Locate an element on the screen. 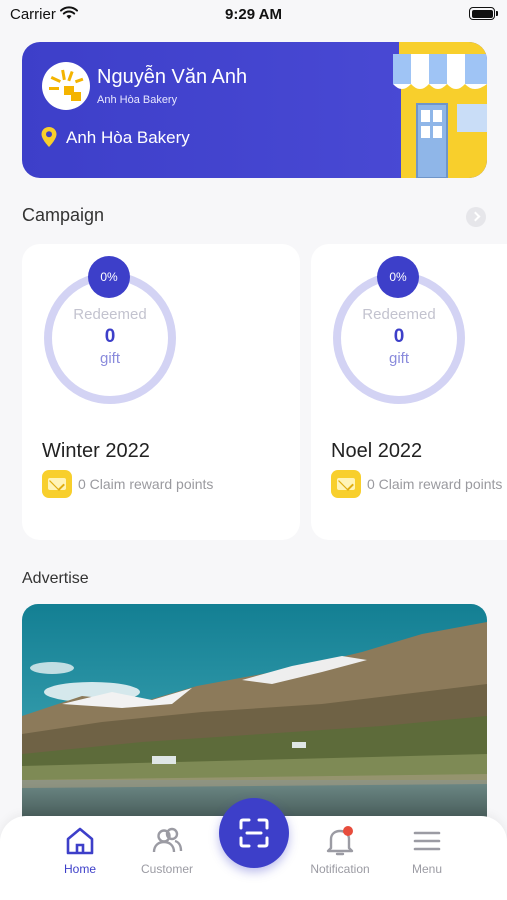 The image size is (507, 900). scan-button is located at coordinates (254, 833).